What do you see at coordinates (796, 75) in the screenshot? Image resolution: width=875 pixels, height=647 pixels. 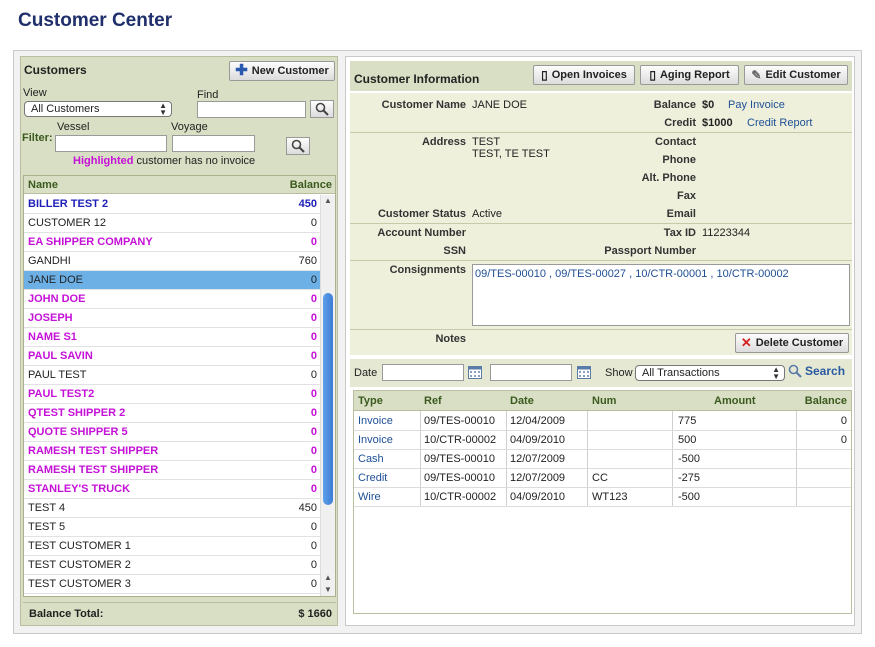 I see `edit-customer-button: ✎ Edit Customer` at bounding box center [796, 75].